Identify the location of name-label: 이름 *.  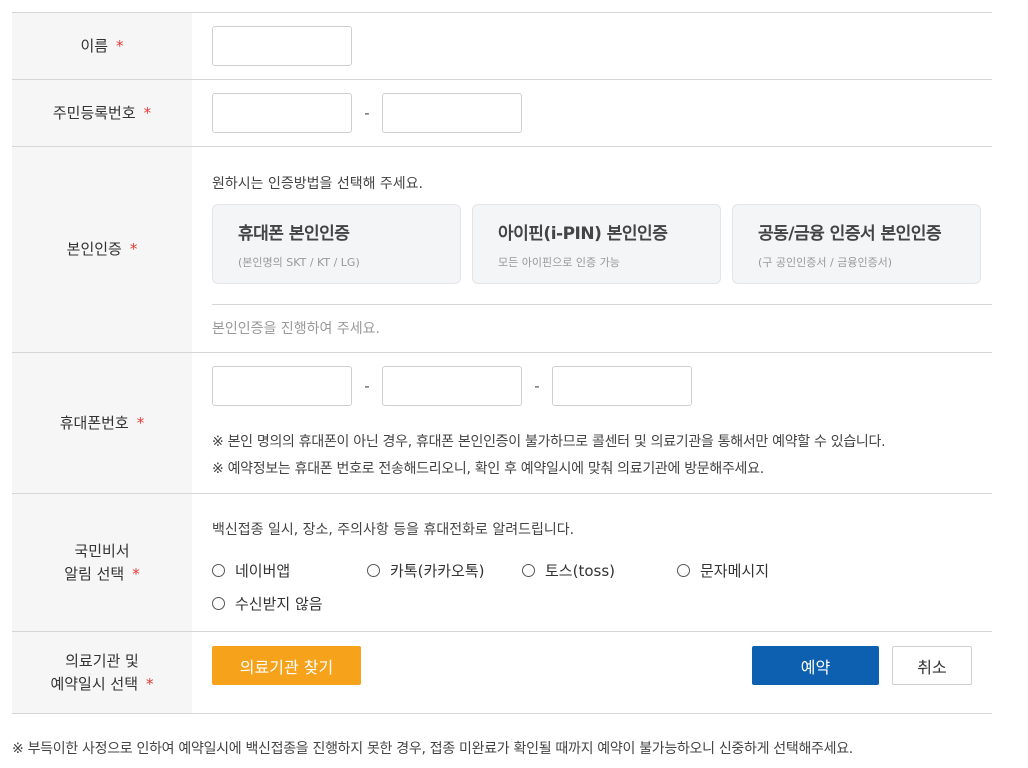
(102, 46).